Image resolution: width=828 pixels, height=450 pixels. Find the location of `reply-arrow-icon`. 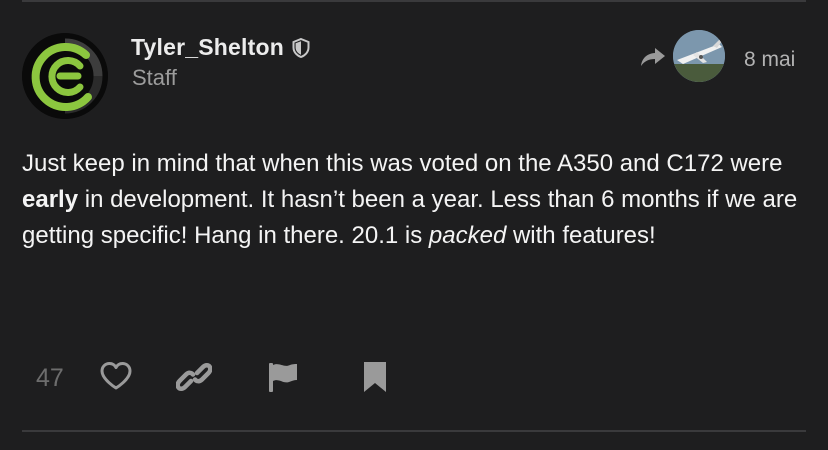

reply-arrow-icon is located at coordinates (653, 57).